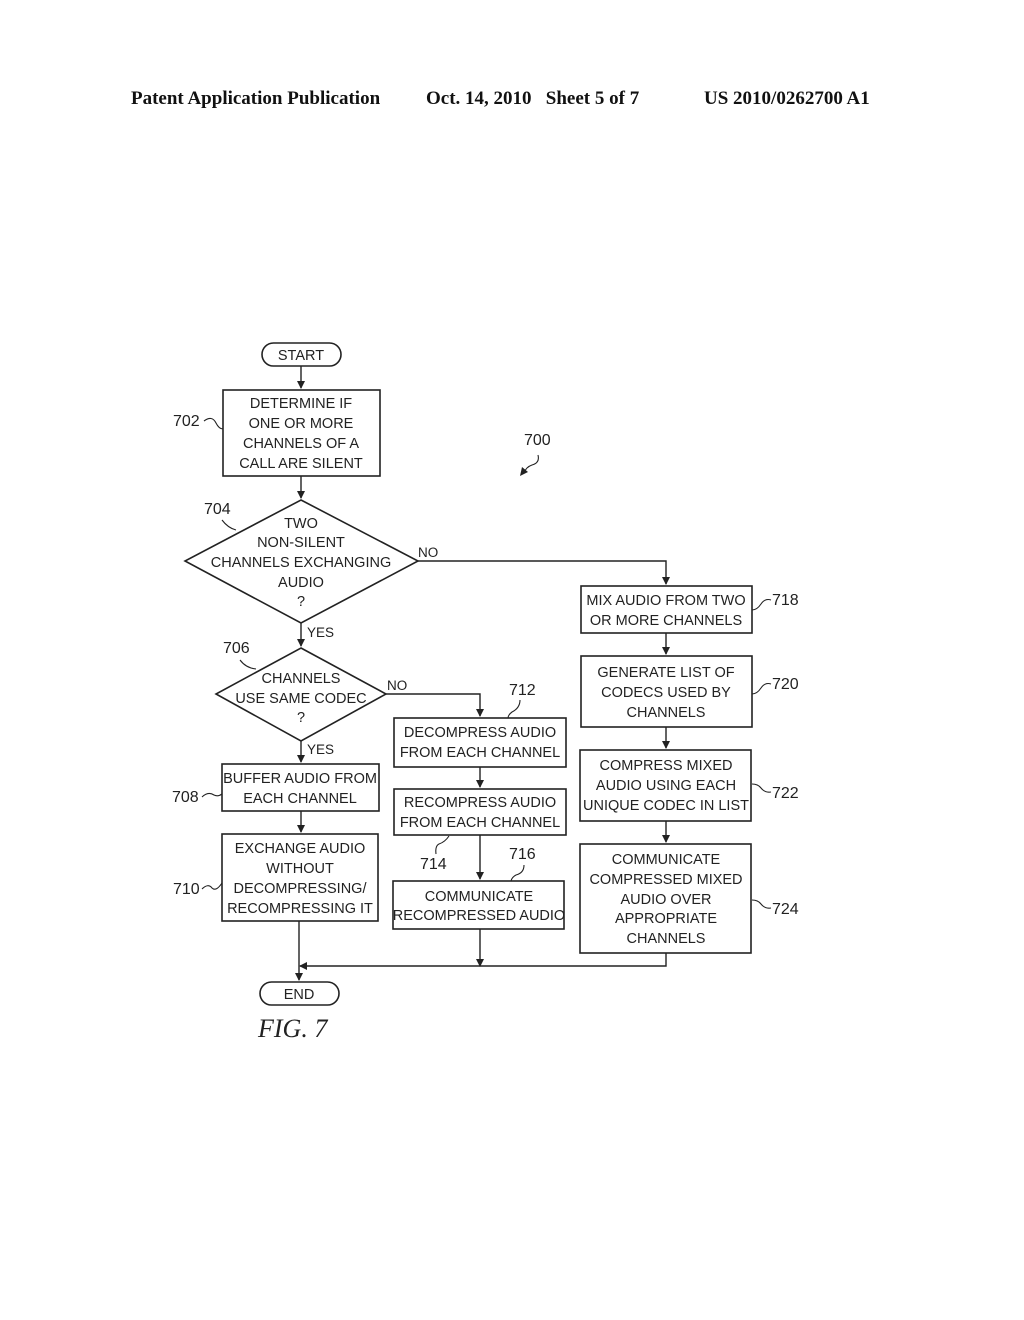 The width and height of the screenshot is (1024, 1320). Describe the element at coordinates (186, 421) in the screenshot. I see `ref-702: 702` at that location.